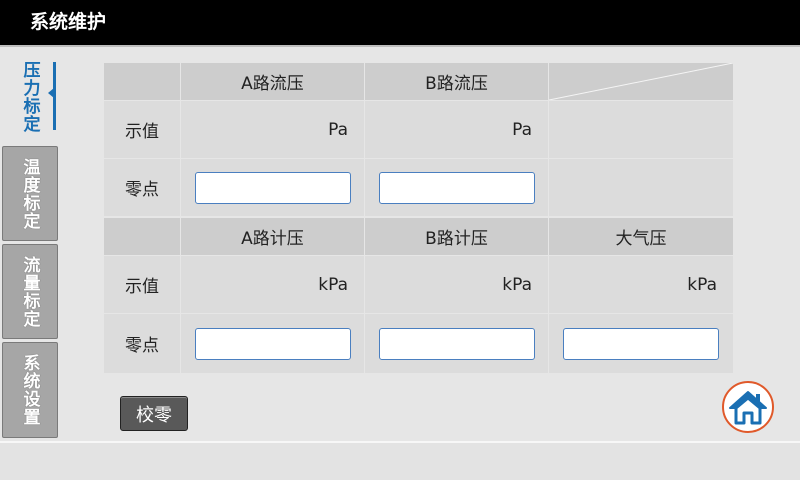 This screenshot has height=480, width=800. What do you see at coordinates (29, 97) in the screenshot?
I see `tab-label: 压力标定` at bounding box center [29, 97].